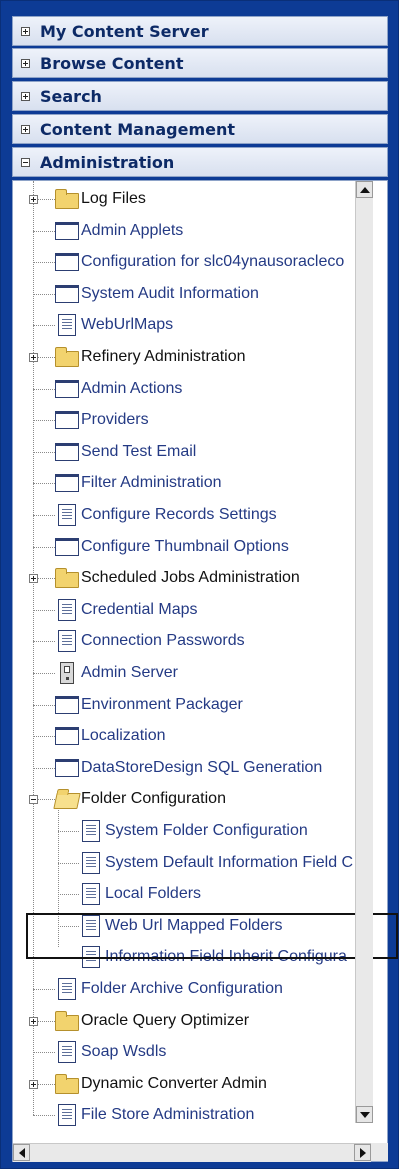  I want to click on tree-item: WebUrlMaps, so click(190, 325).